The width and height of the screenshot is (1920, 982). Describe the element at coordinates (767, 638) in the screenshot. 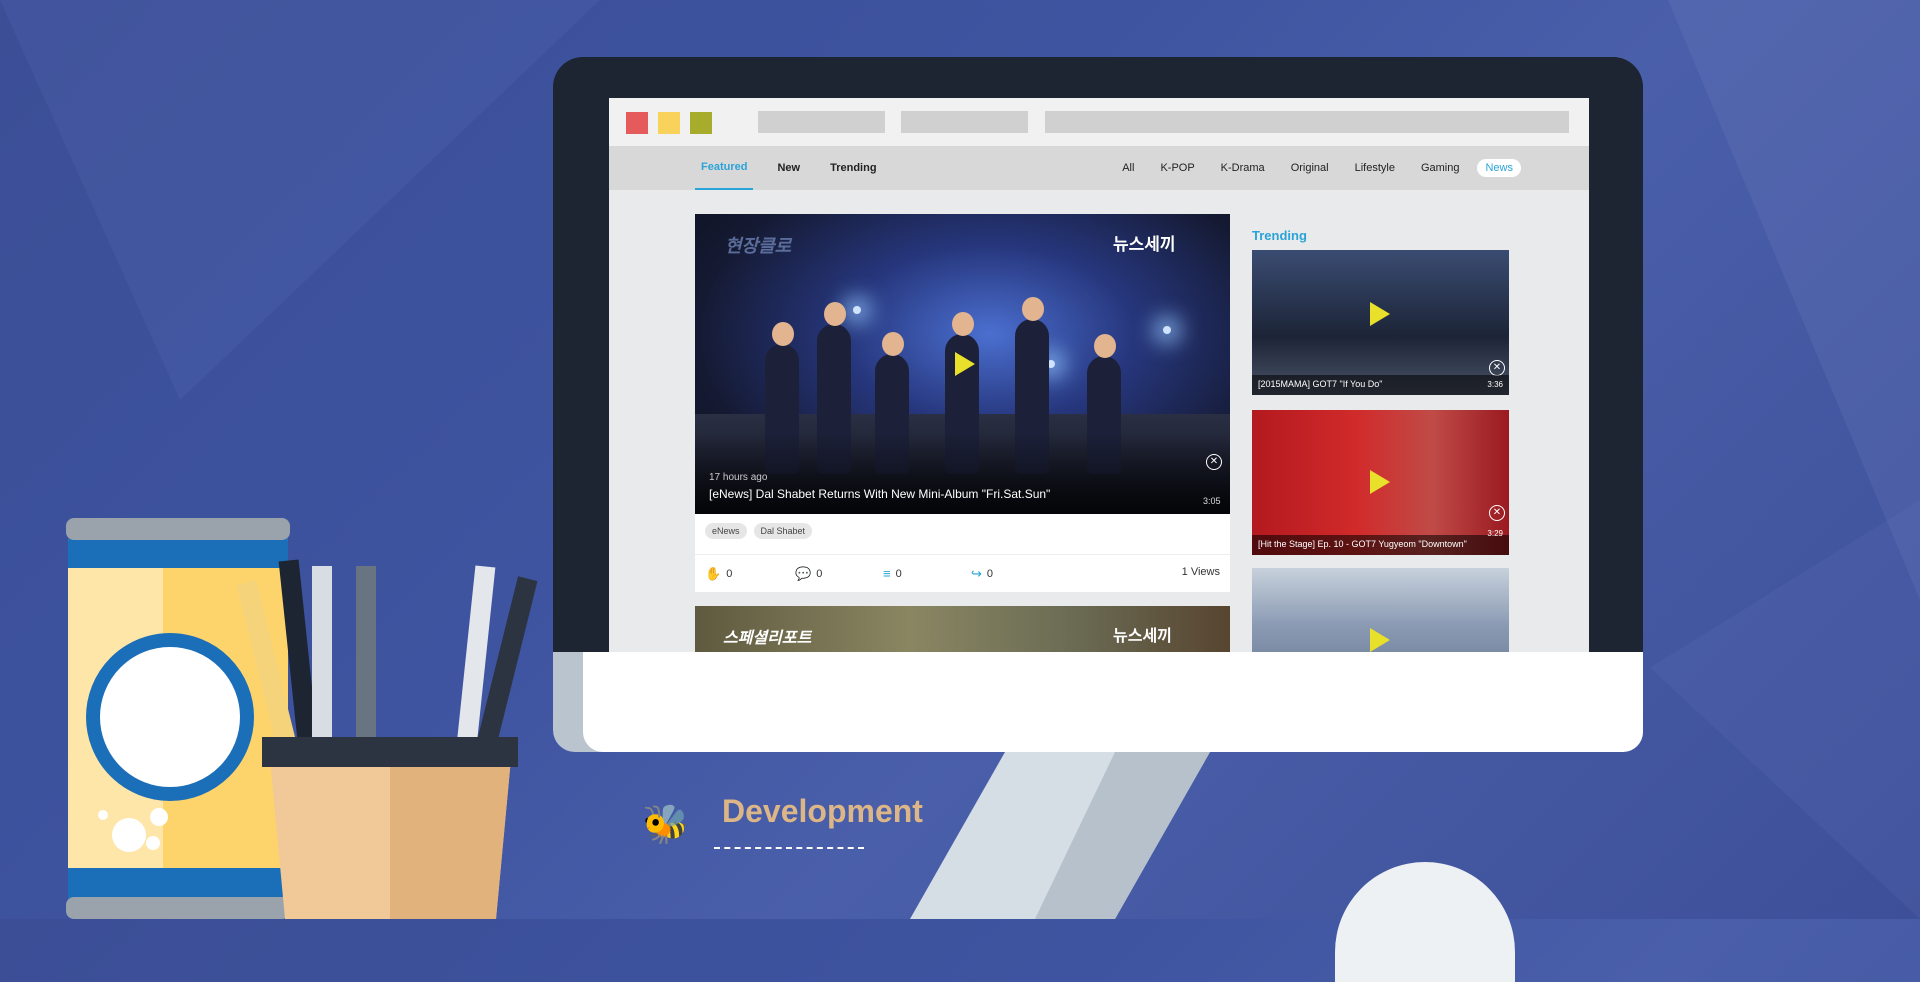

I see `channel-watermark-left: 스페셜리포트` at that location.